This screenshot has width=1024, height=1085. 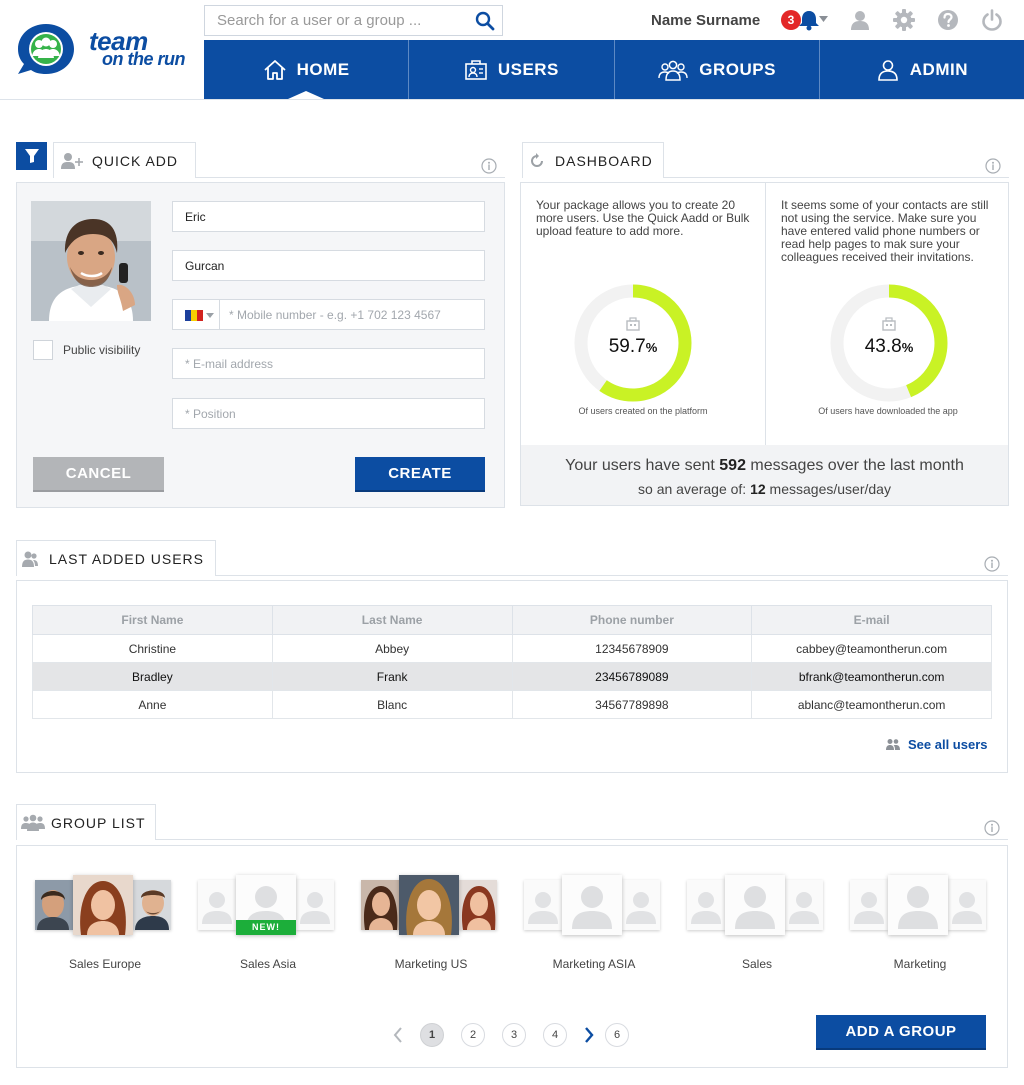 What do you see at coordinates (632, 648) in the screenshot?
I see `cell-phone: 12345678909` at bounding box center [632, 648].